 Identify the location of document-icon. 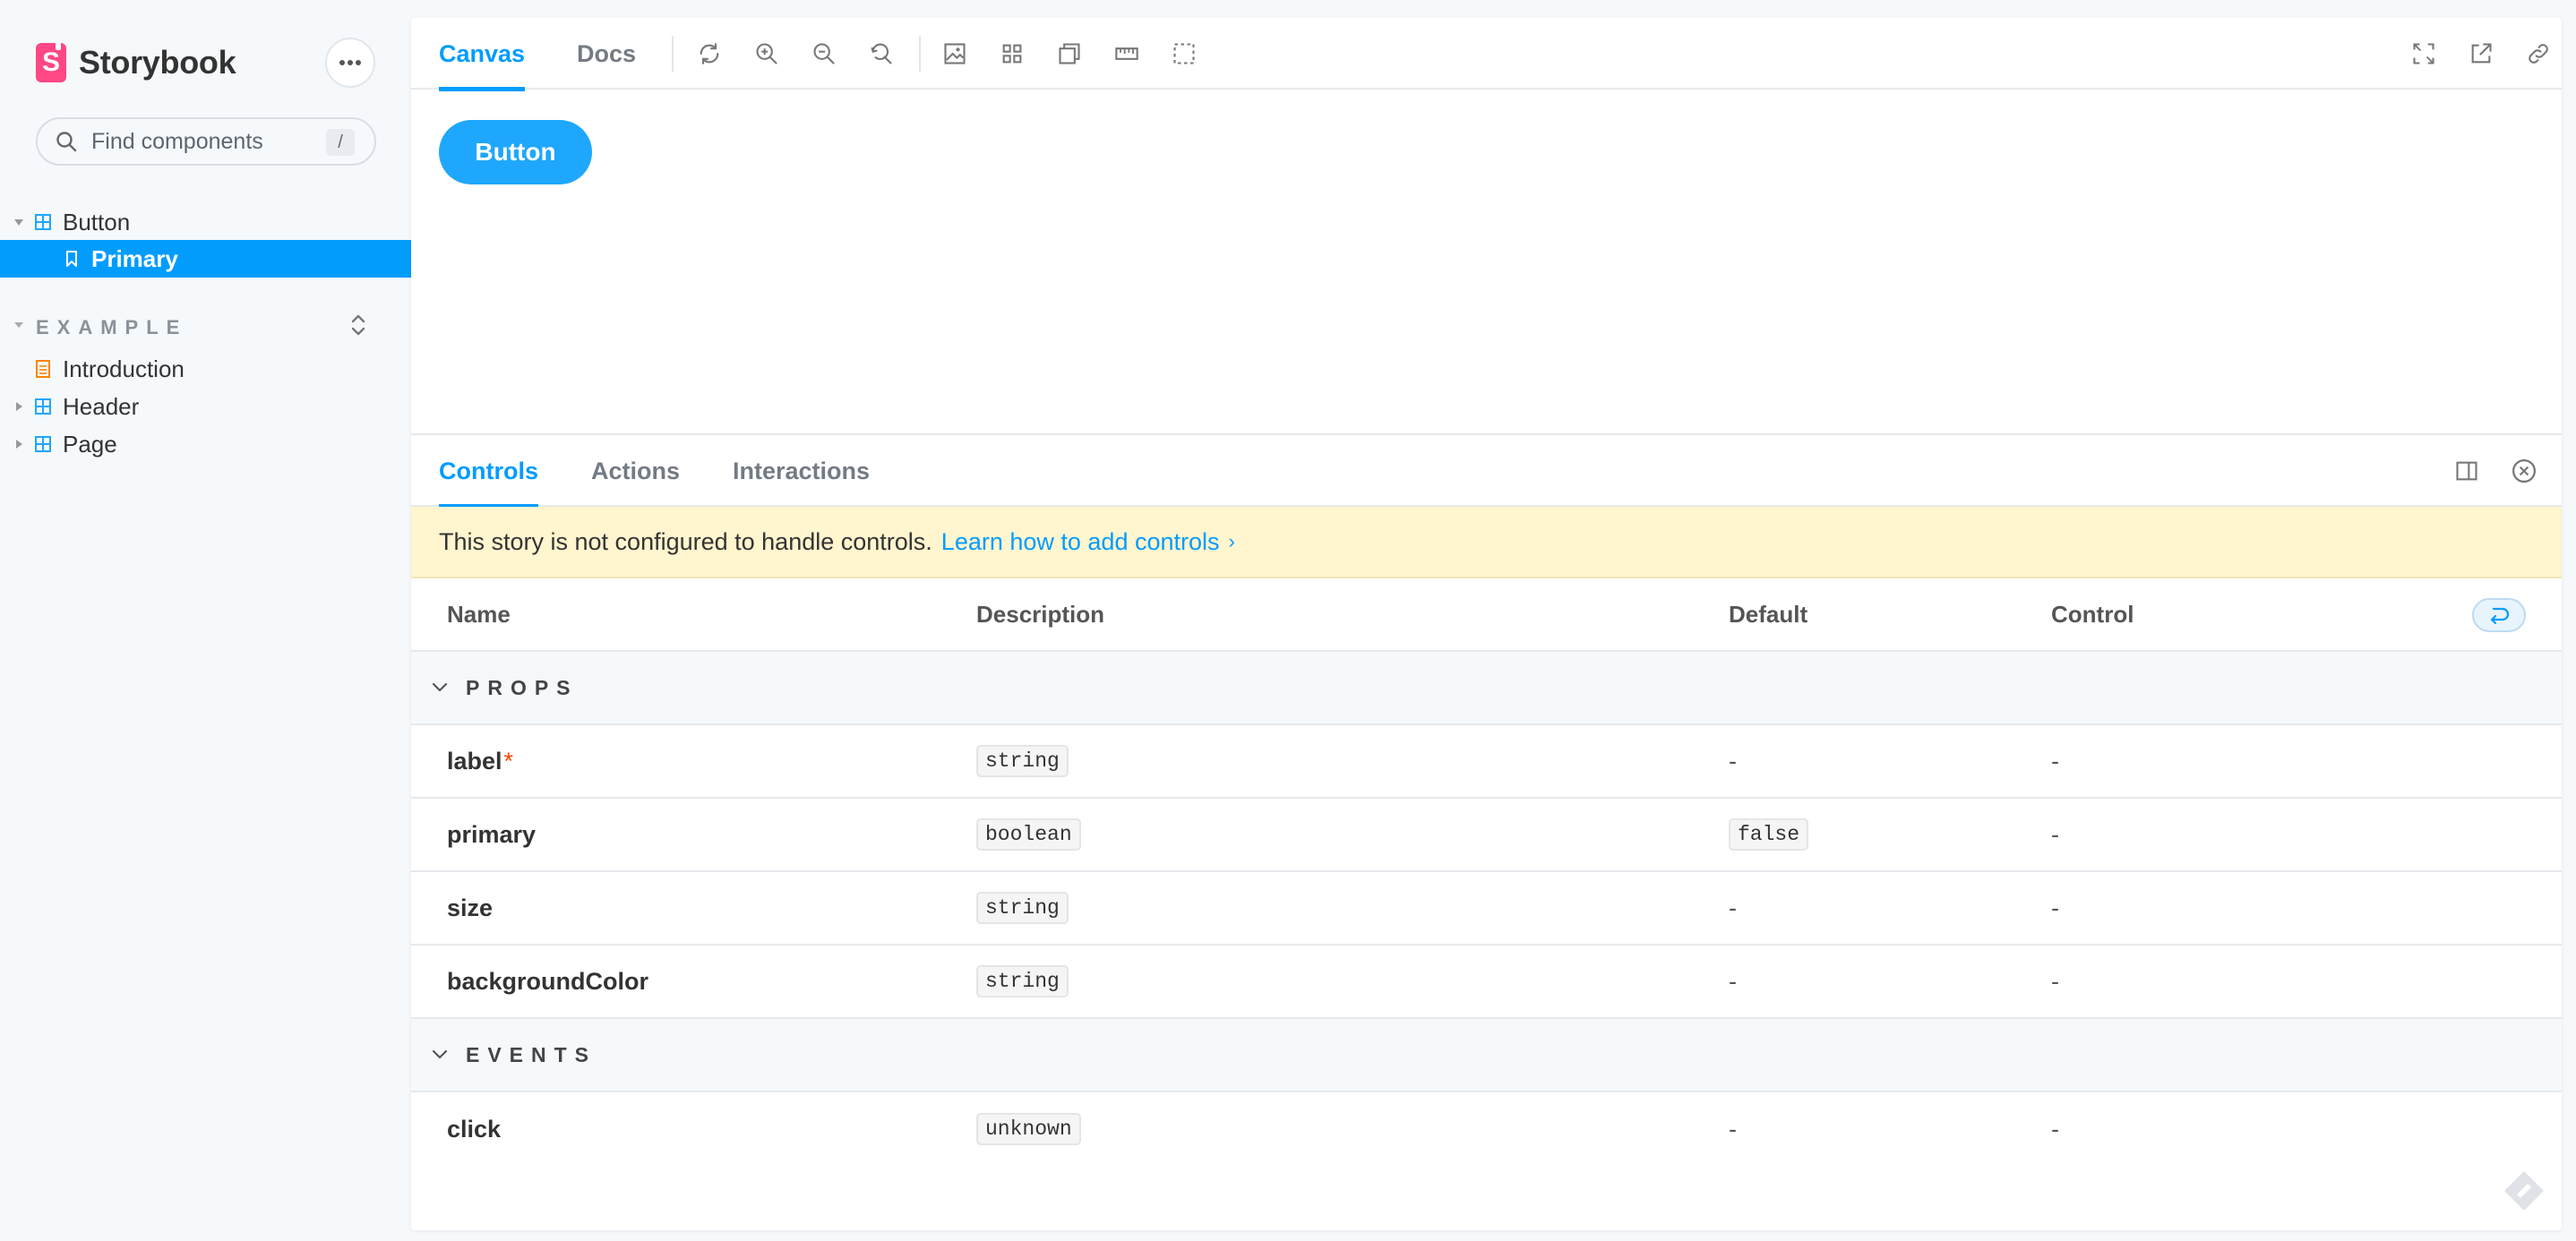
(43, 369).